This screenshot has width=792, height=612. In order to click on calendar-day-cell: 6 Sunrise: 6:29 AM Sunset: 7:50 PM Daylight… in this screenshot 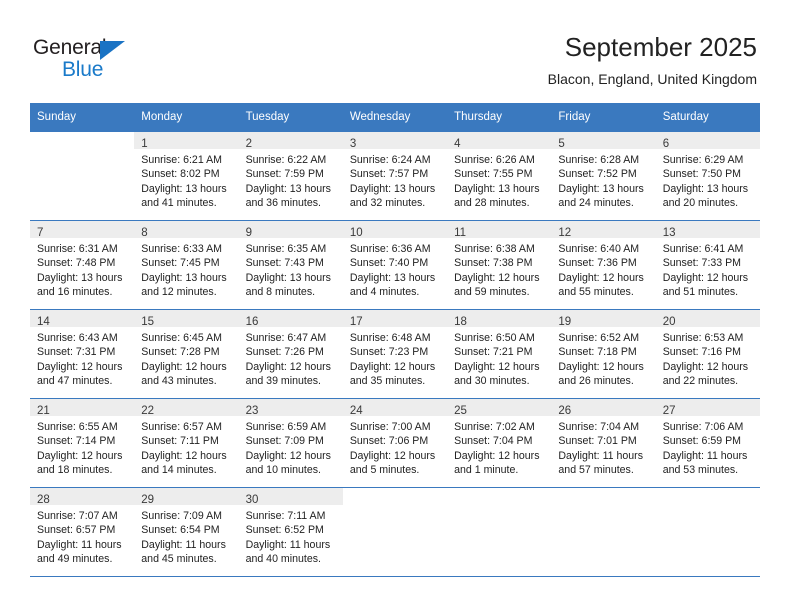, I will do `click(707, 176)`.